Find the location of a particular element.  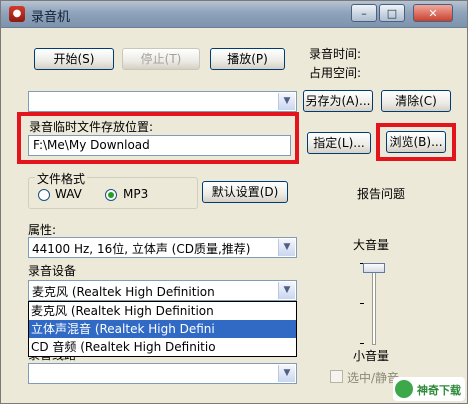

radio-wav is located at coordinates (44, 195).